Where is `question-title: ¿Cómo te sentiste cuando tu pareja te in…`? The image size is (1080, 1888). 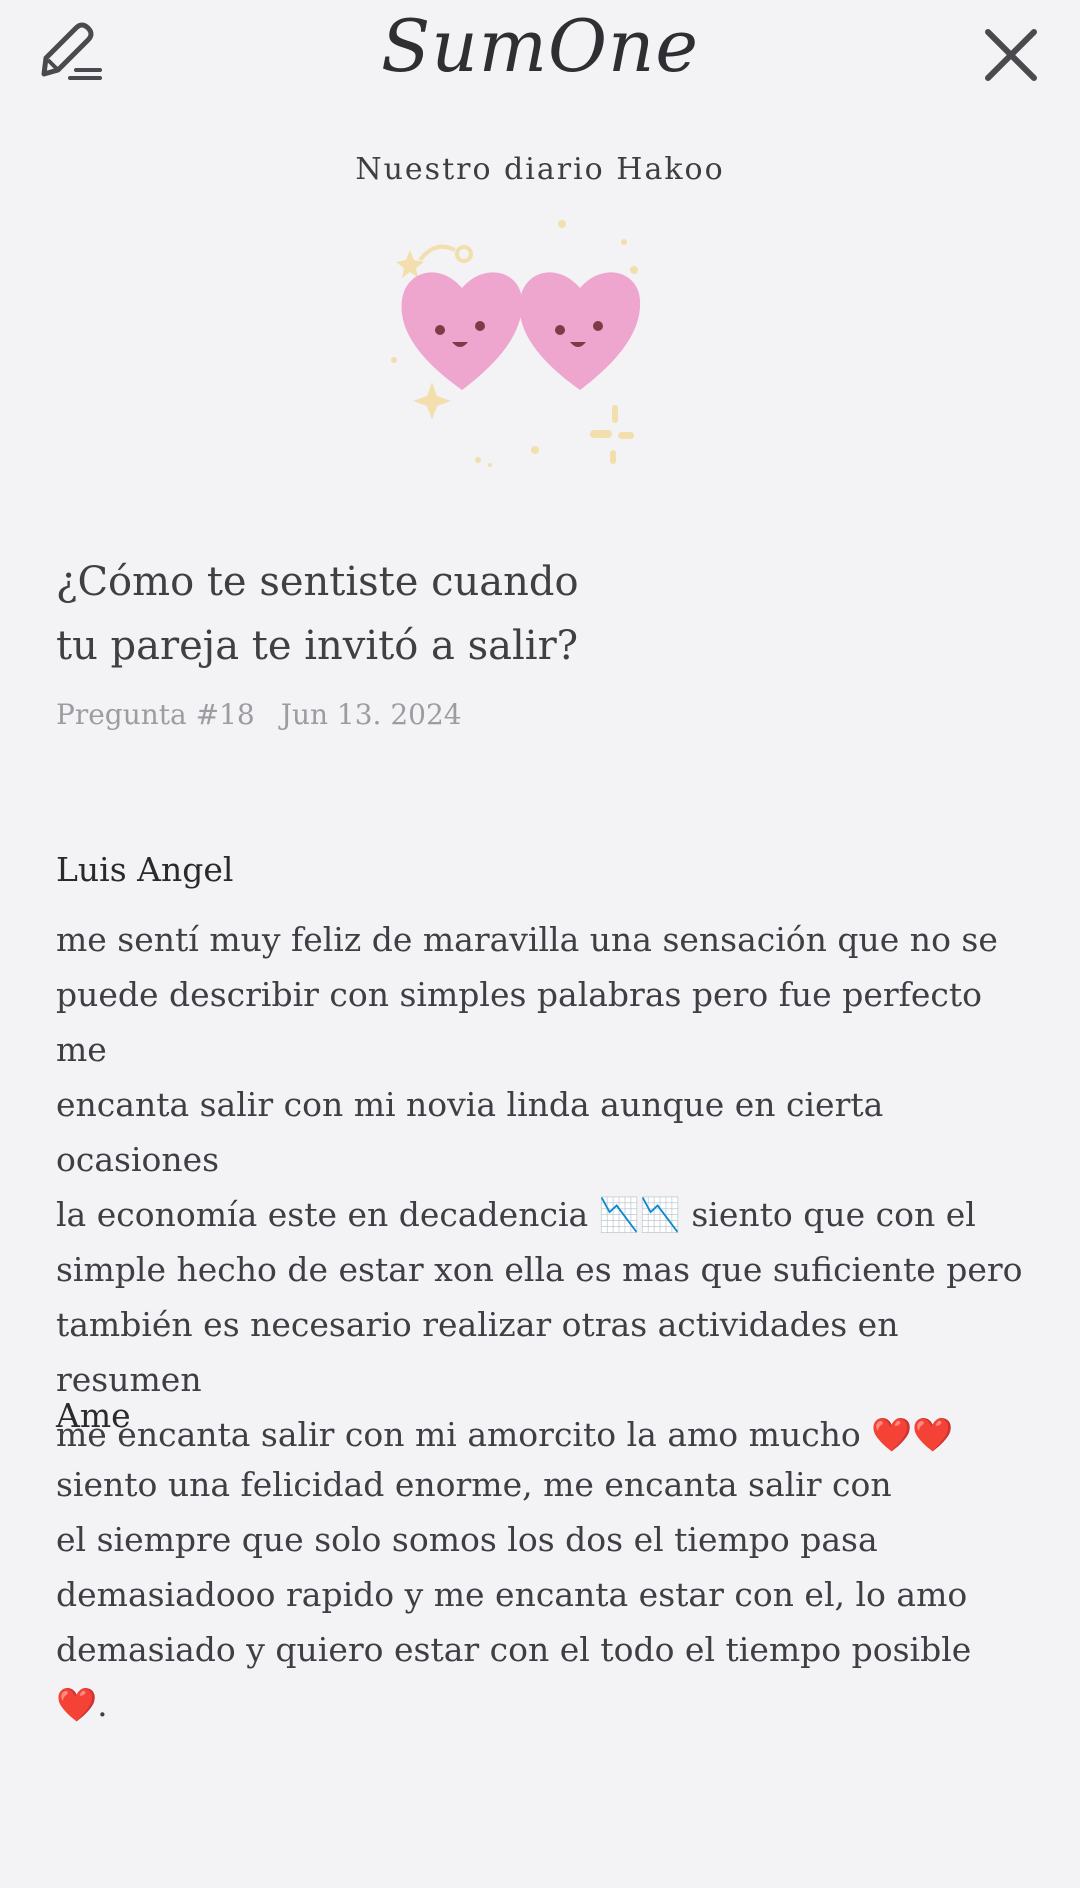 question-title: ¿Cómo te sentiste cuando tu pareja te in… is located at coordinates (506, 614).